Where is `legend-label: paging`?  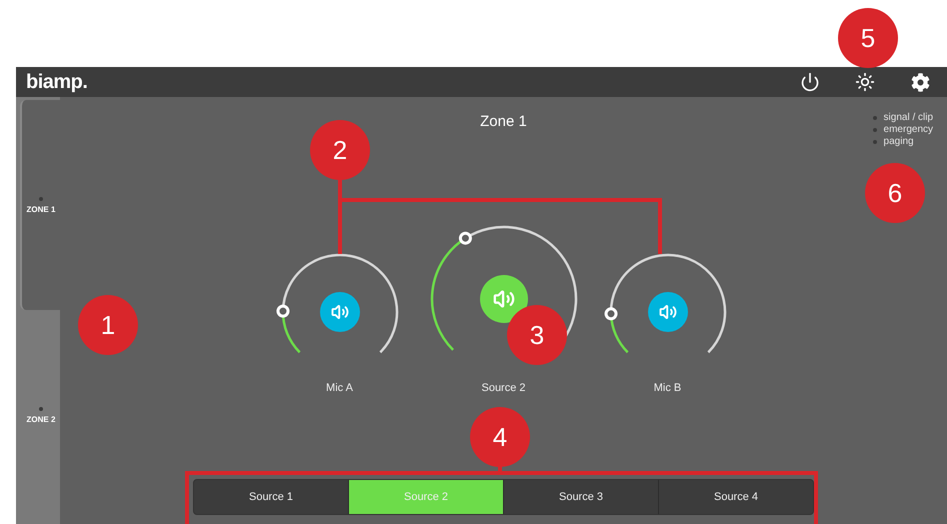
legend-label: paging is located at coordinates (899, 141).